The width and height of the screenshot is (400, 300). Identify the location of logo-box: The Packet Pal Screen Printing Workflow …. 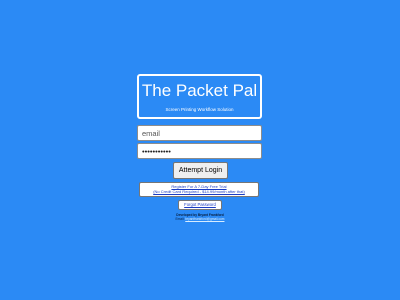
(199, 96).